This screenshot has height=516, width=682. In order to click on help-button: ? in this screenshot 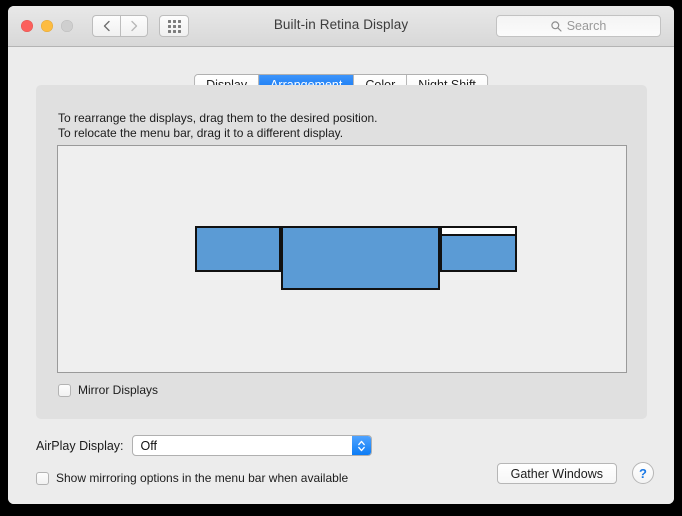, I will do `click(643, 473)`.